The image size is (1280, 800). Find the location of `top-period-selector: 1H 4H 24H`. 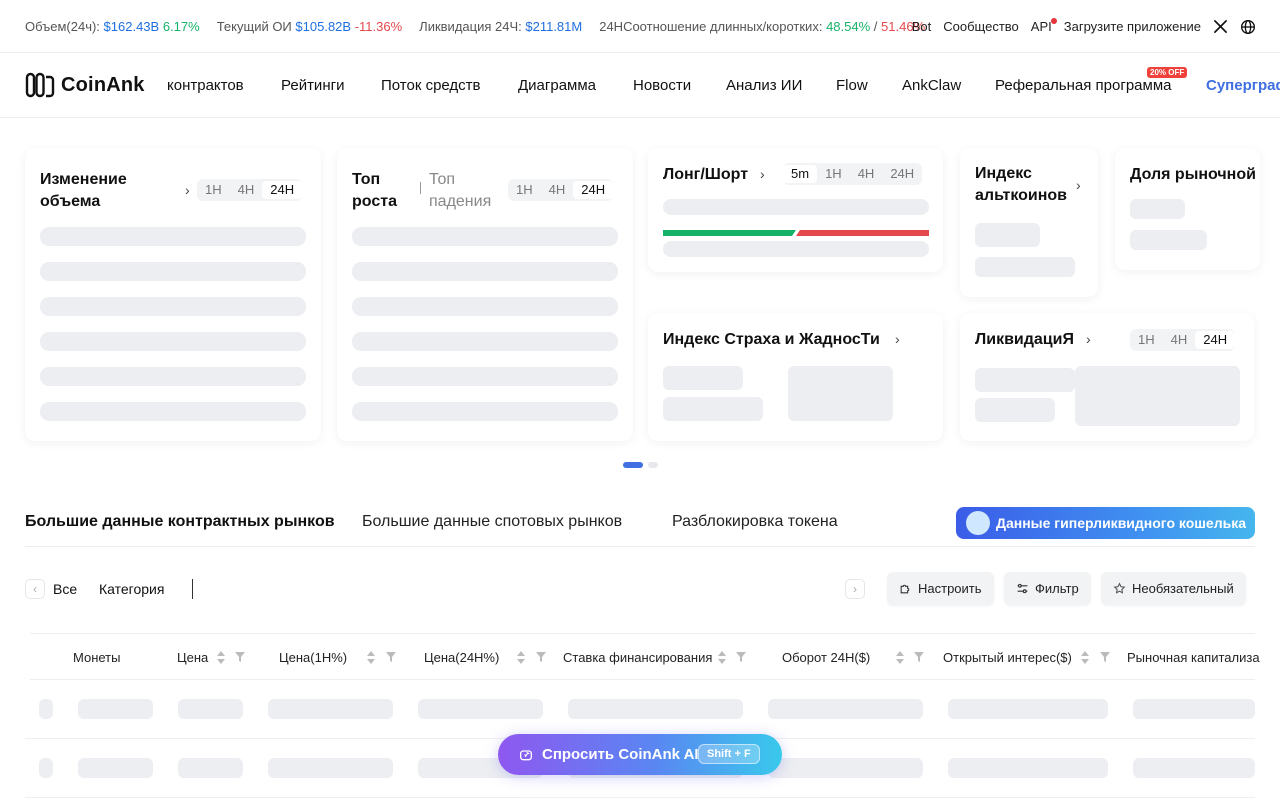

top-period-selector: 1H 4H 24H is located at coordinates (561, 190).